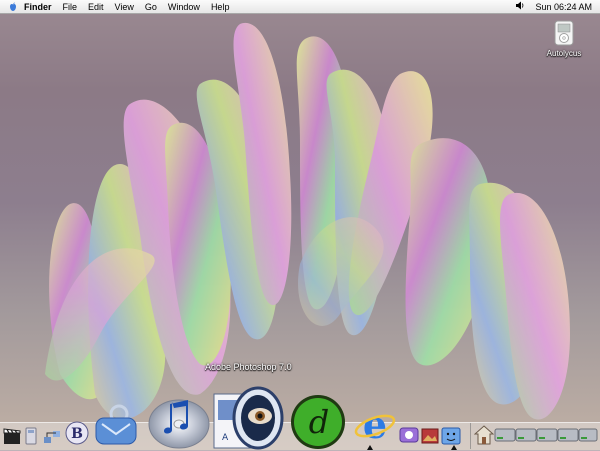 This screenshot has width=600, height=451. What do you see at coordinates (563, 7) in the screenshot?
I see `menu-clock: Sun 06:24 AM` at bounding box center [563, 7].